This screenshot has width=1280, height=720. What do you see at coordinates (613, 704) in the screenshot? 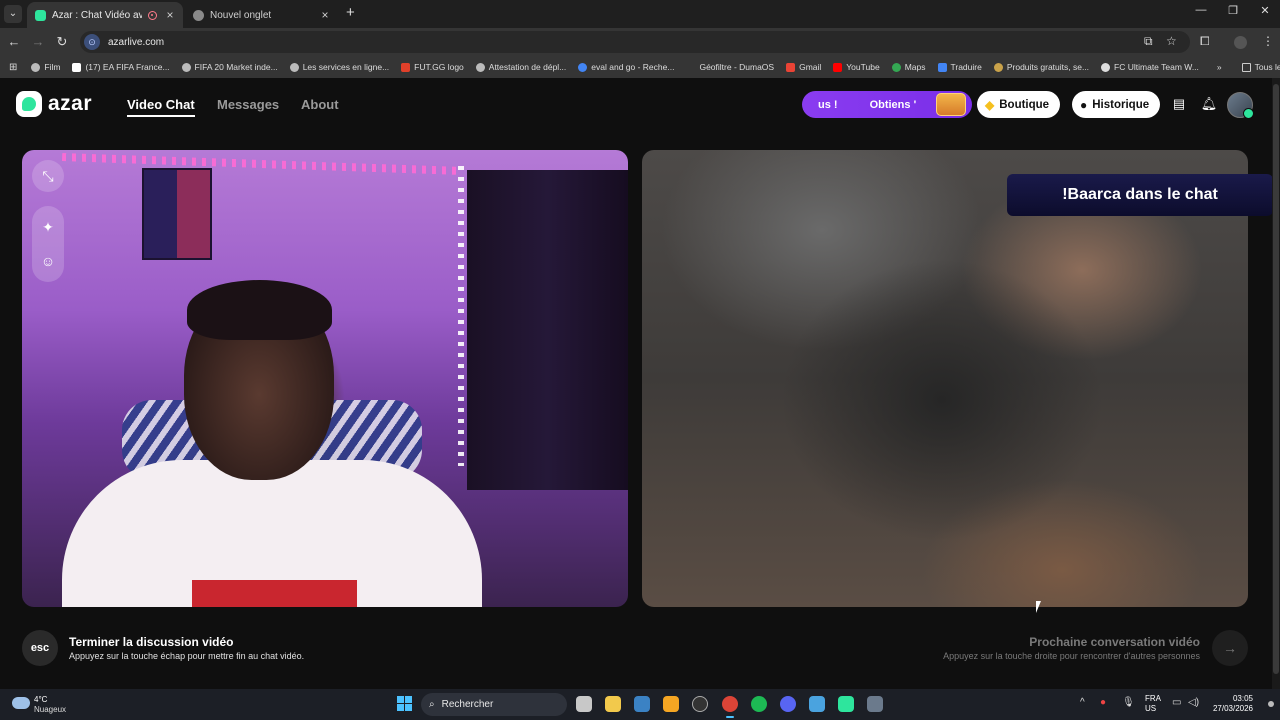
I see `file-explorer-icon` at bounding box center [613, 704].